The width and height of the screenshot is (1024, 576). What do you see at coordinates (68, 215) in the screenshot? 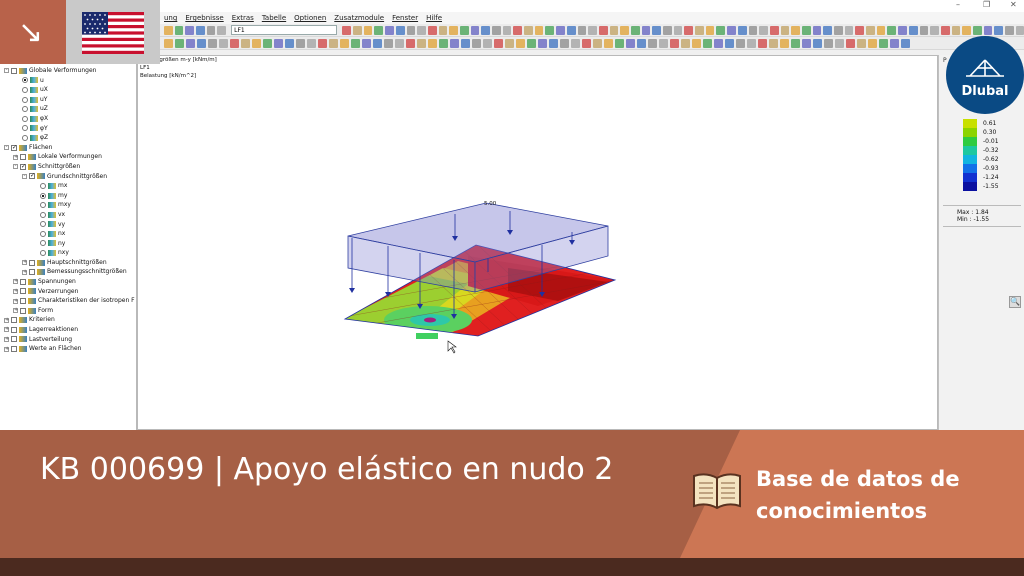
I see `tree-node: vx` at bounding box center [68, 215].